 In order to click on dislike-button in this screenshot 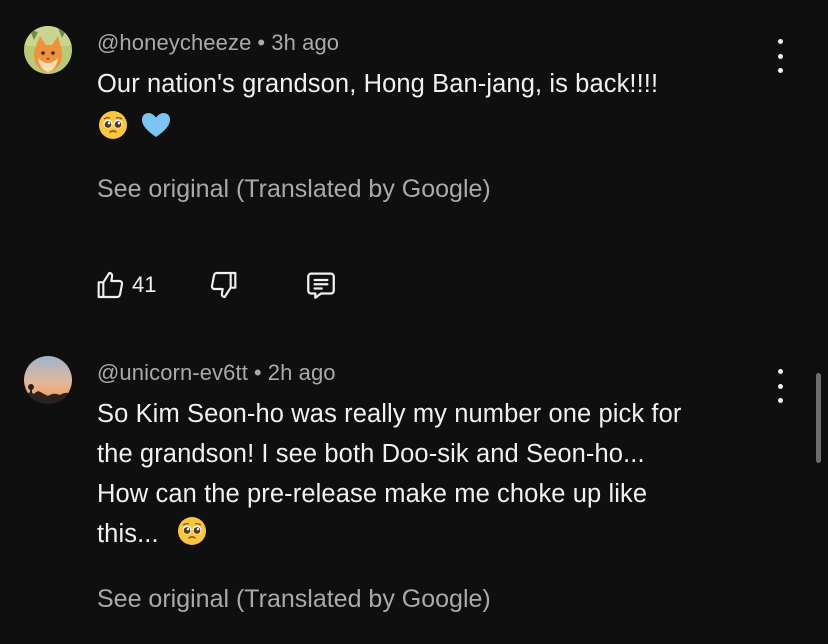, I will do `click(224, 285)`.